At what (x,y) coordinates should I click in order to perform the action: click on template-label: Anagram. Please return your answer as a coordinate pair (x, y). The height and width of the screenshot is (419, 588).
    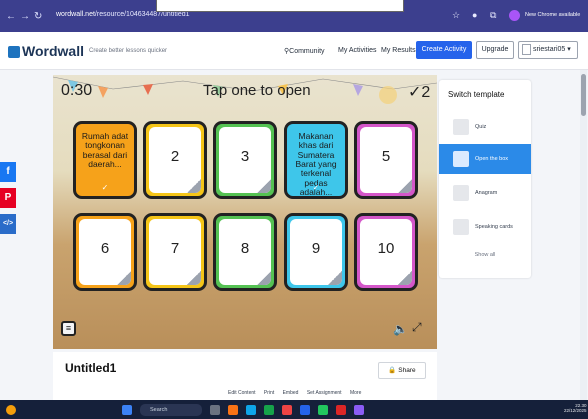
    Looking at the image, I should click on (486, 193).